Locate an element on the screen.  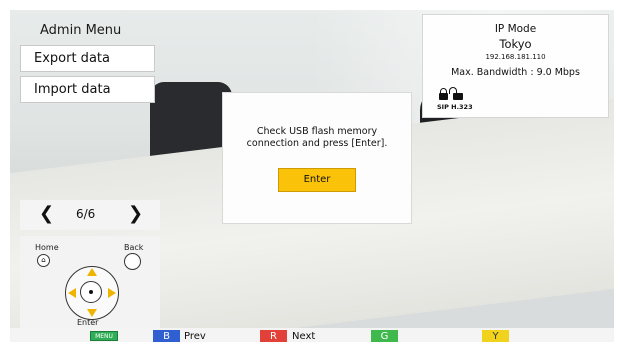
page-navigator: ❮ 6/6 ❯ is located at coordinates (90, 215).